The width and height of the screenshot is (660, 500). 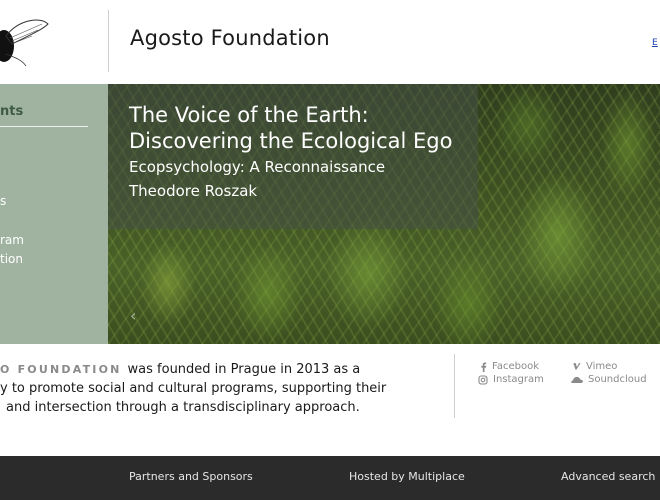 What do you see at coordinates (26, 42) in the screenshot?
I see `beetle-logo-icon` at bounding box center [26, 42].